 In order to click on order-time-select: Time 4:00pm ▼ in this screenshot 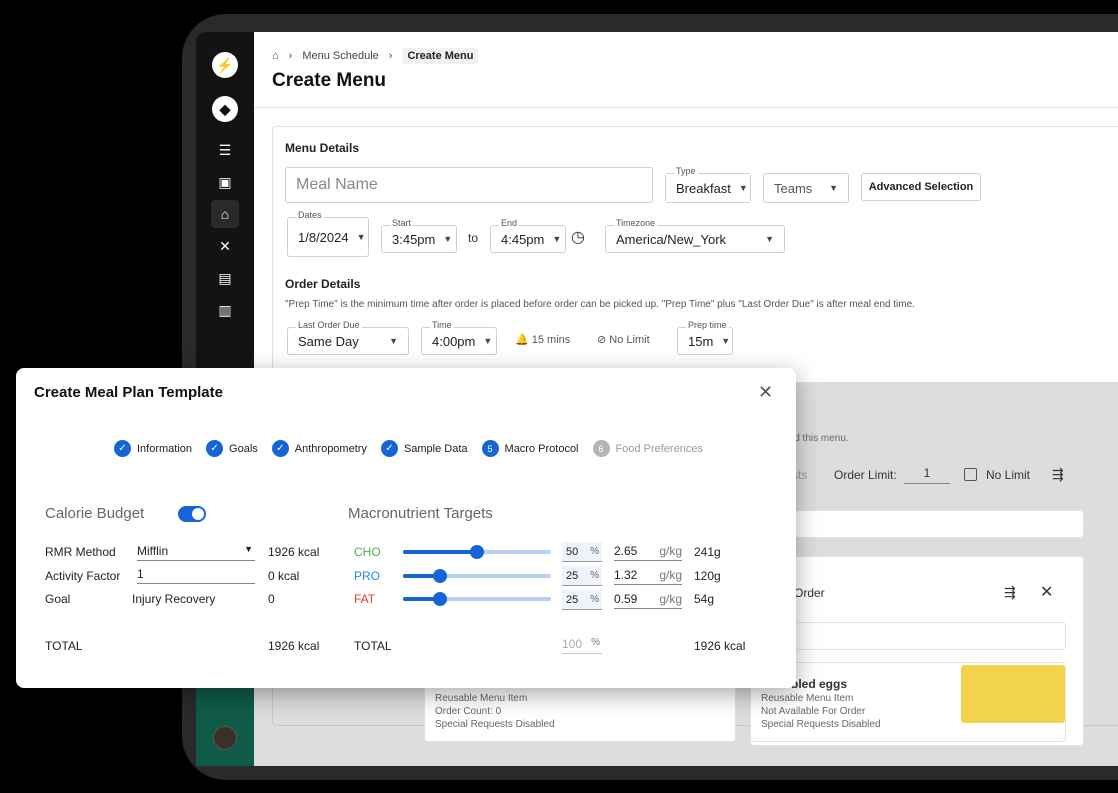, I will do `click(459, 337)`.